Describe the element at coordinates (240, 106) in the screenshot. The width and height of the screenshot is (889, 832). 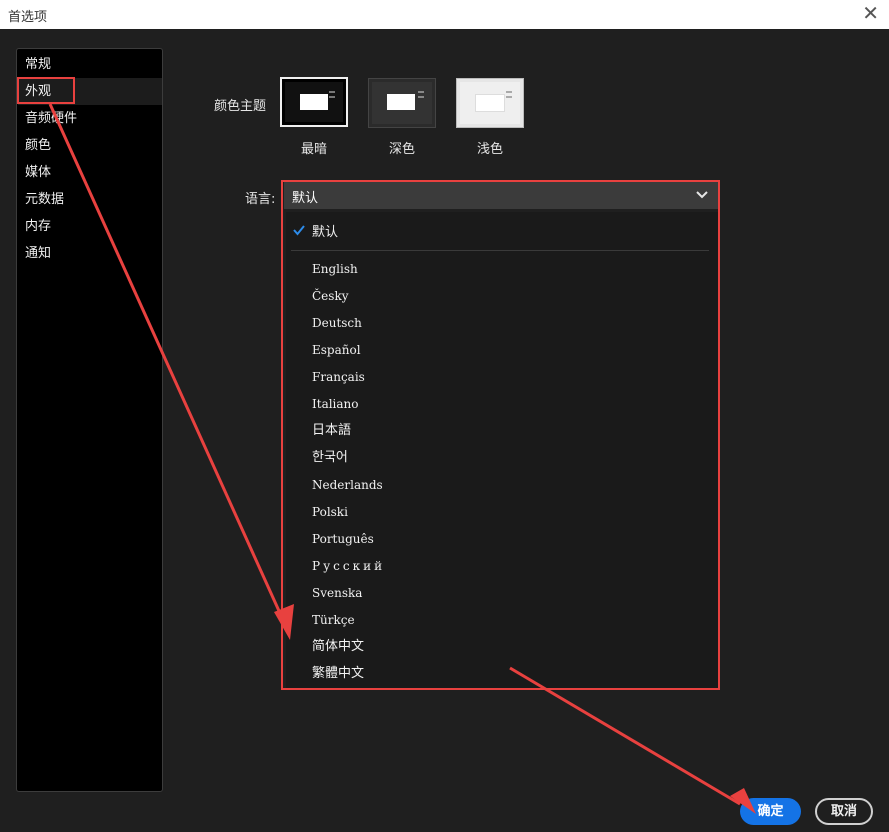
I see `theme-label: 颜色主题` at that location.